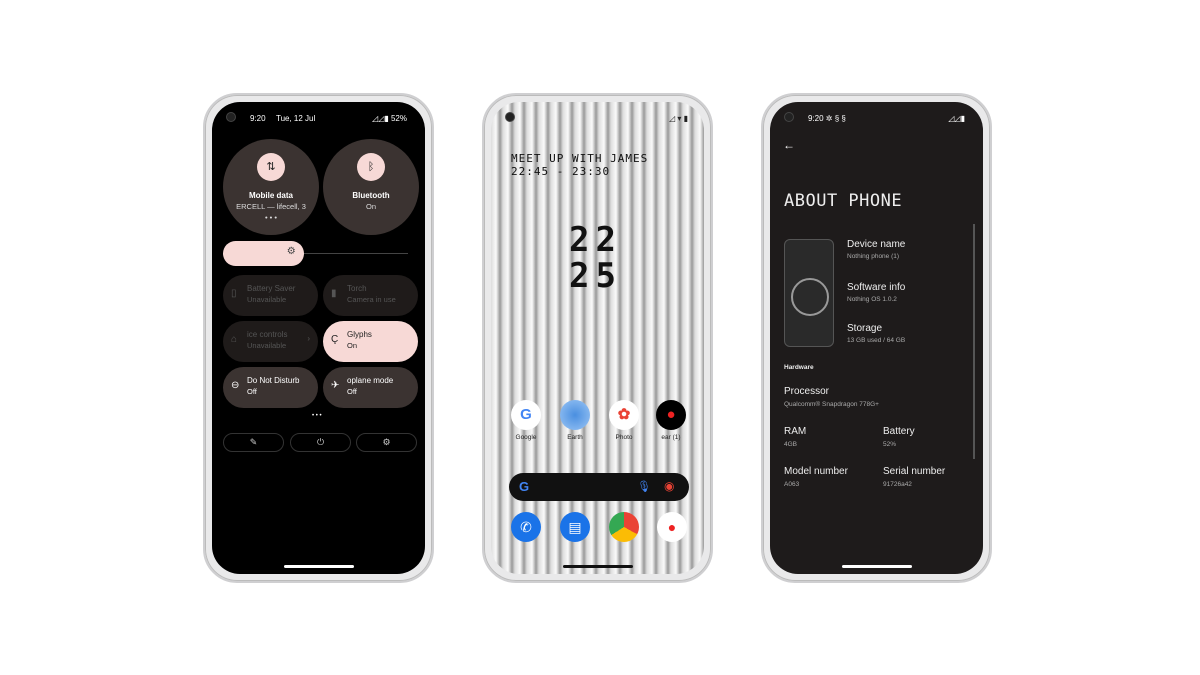  I want to click on app-label: Photo, so click(624, 437).